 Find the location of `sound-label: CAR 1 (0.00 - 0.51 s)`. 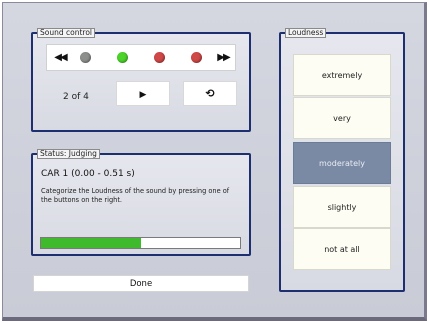

sound-label: CAR 1 (0.00 - 0.51 s) is located at coordinates (88, 174).